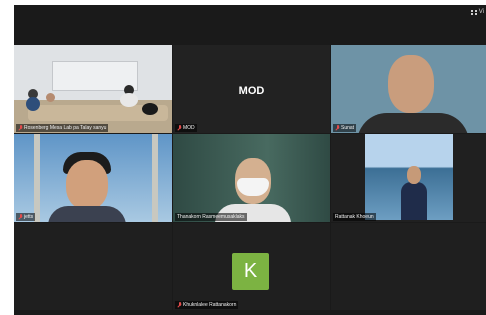 The width and height of the screenshot is (486, 315). I want to click on video-tile-mod: MOD MOD, so click(251, 89).